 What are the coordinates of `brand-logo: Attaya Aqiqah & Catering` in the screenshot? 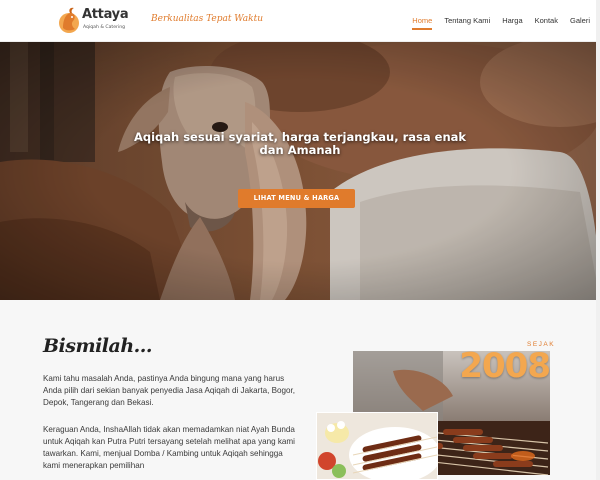 It's located at (108, 21).